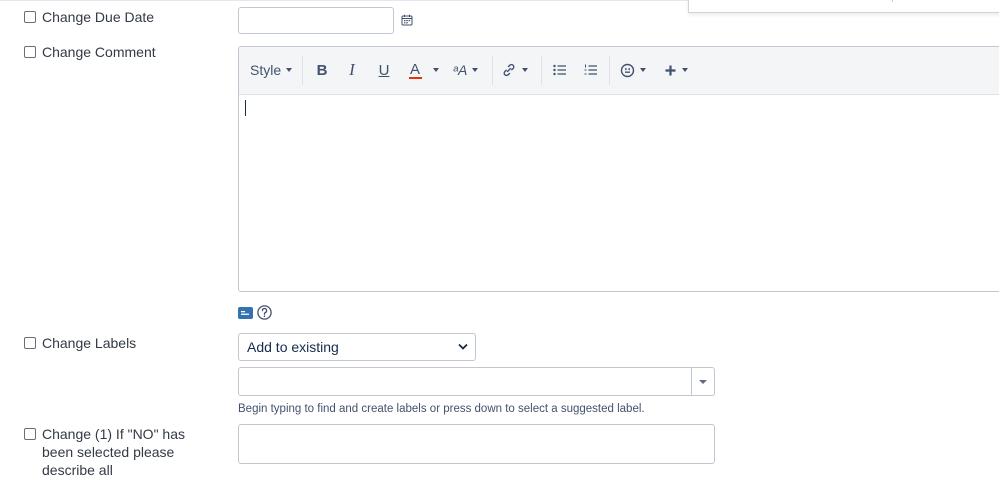  I want to click on change-due-date-checkbox, so click(30, 17).